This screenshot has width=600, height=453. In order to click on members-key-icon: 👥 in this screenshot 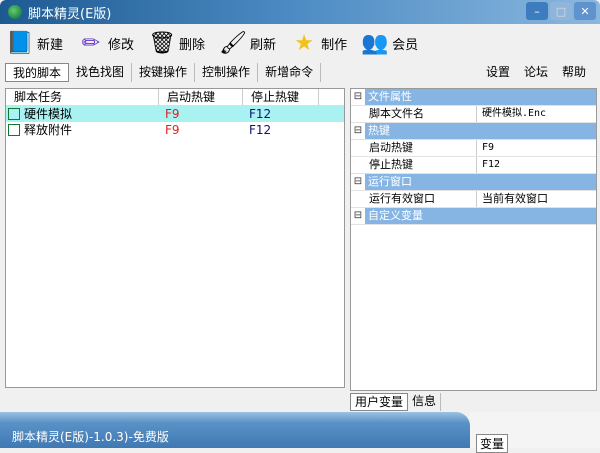, I will do `click(375, 43)`.